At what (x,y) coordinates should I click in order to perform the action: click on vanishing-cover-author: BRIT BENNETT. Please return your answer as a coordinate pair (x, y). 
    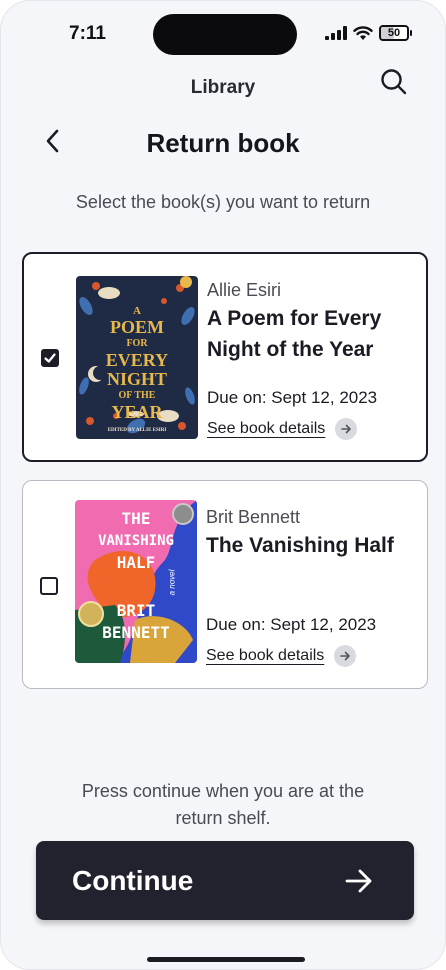
    Looking at the image, I should click on (136, 621).